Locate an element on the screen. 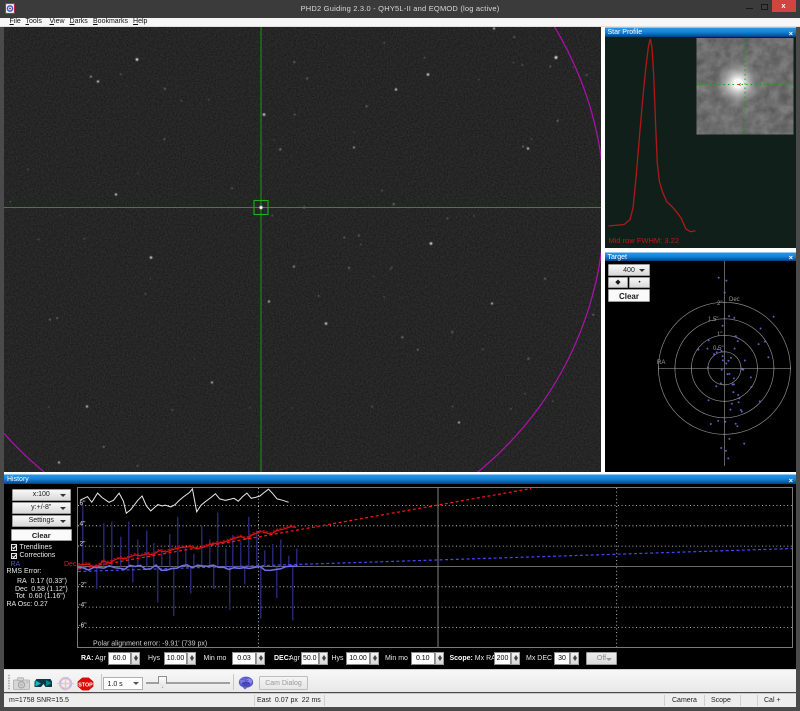 This screenshot has height=711, width=800. svg-text: 6" is located at coordinates (83, 503).